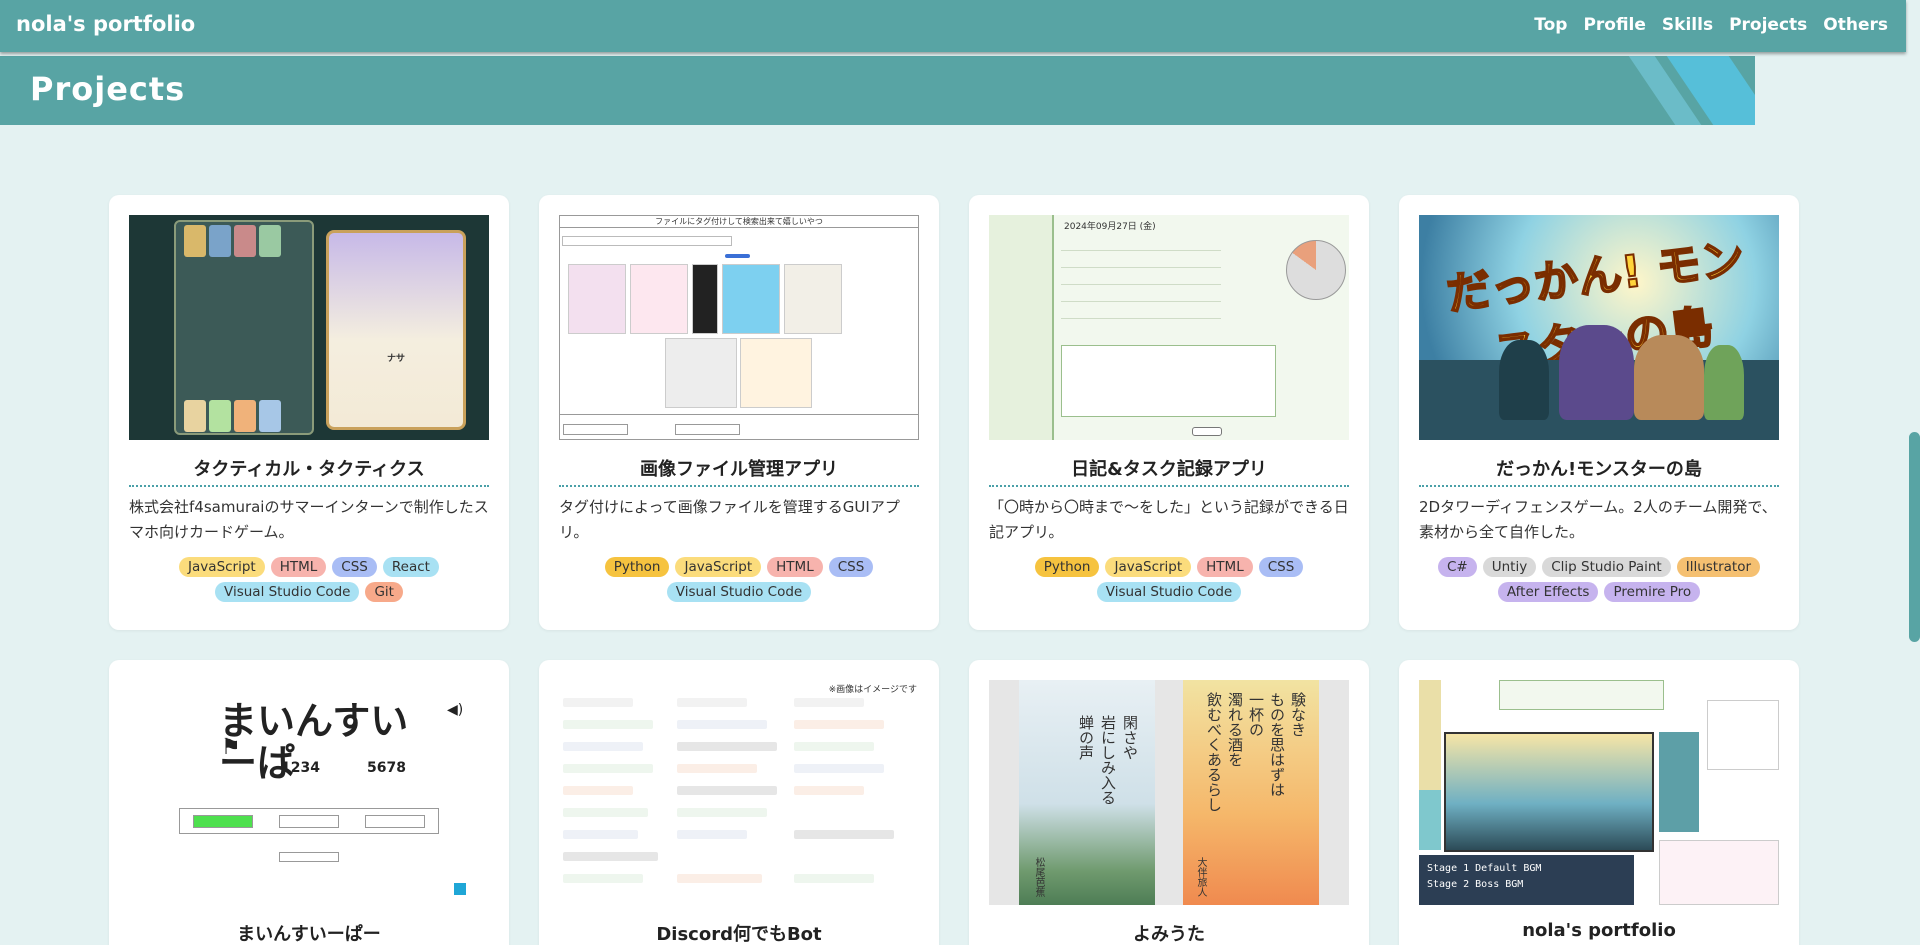 Image resolution: width=1920 pixels, height=945 pixels. What do you see at coordinates (1169, 471) in the screenshot?
I see `project-title: 日記&タスク記録アプリ` at bounding box center [1169, 471].